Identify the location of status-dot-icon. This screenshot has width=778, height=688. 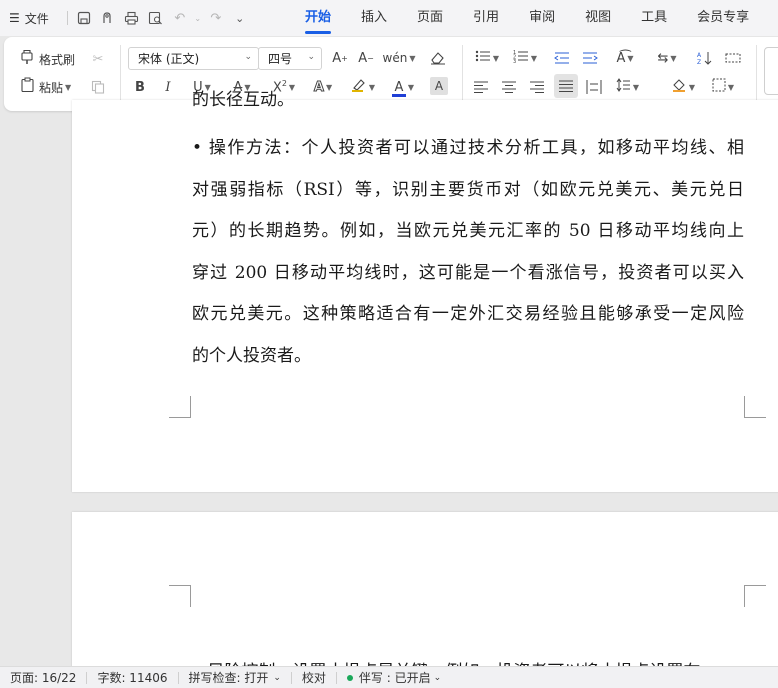
(349, 677).